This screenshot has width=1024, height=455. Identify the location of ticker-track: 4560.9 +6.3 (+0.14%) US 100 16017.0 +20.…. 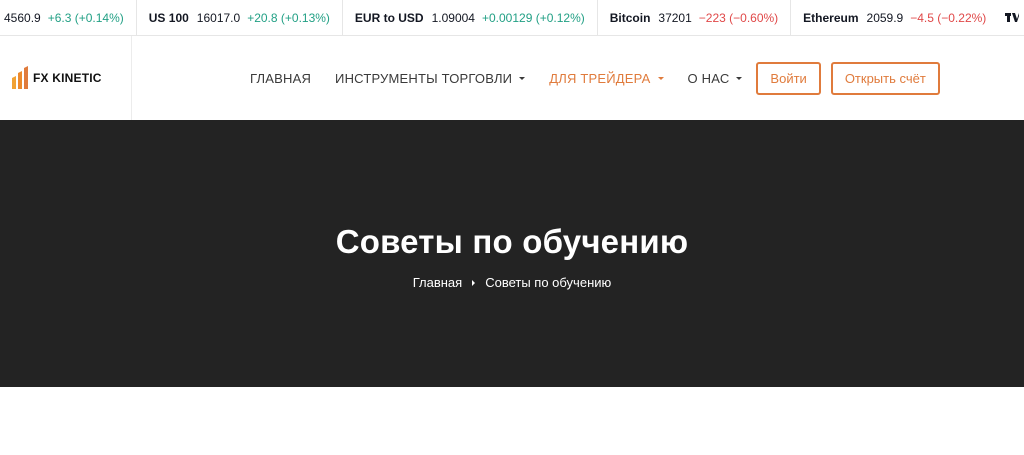
(499, 17).